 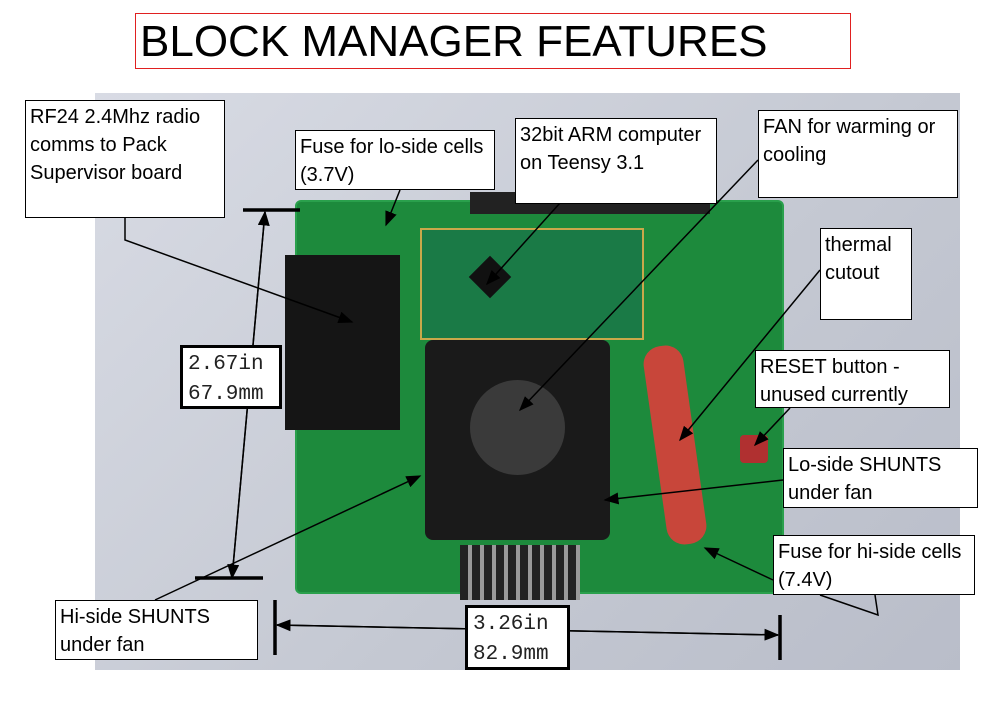 What do you see at coordinates (511, 654) in the screenshot?
I see `width-mm: 82.9mm` at bounding box center [511, 654].